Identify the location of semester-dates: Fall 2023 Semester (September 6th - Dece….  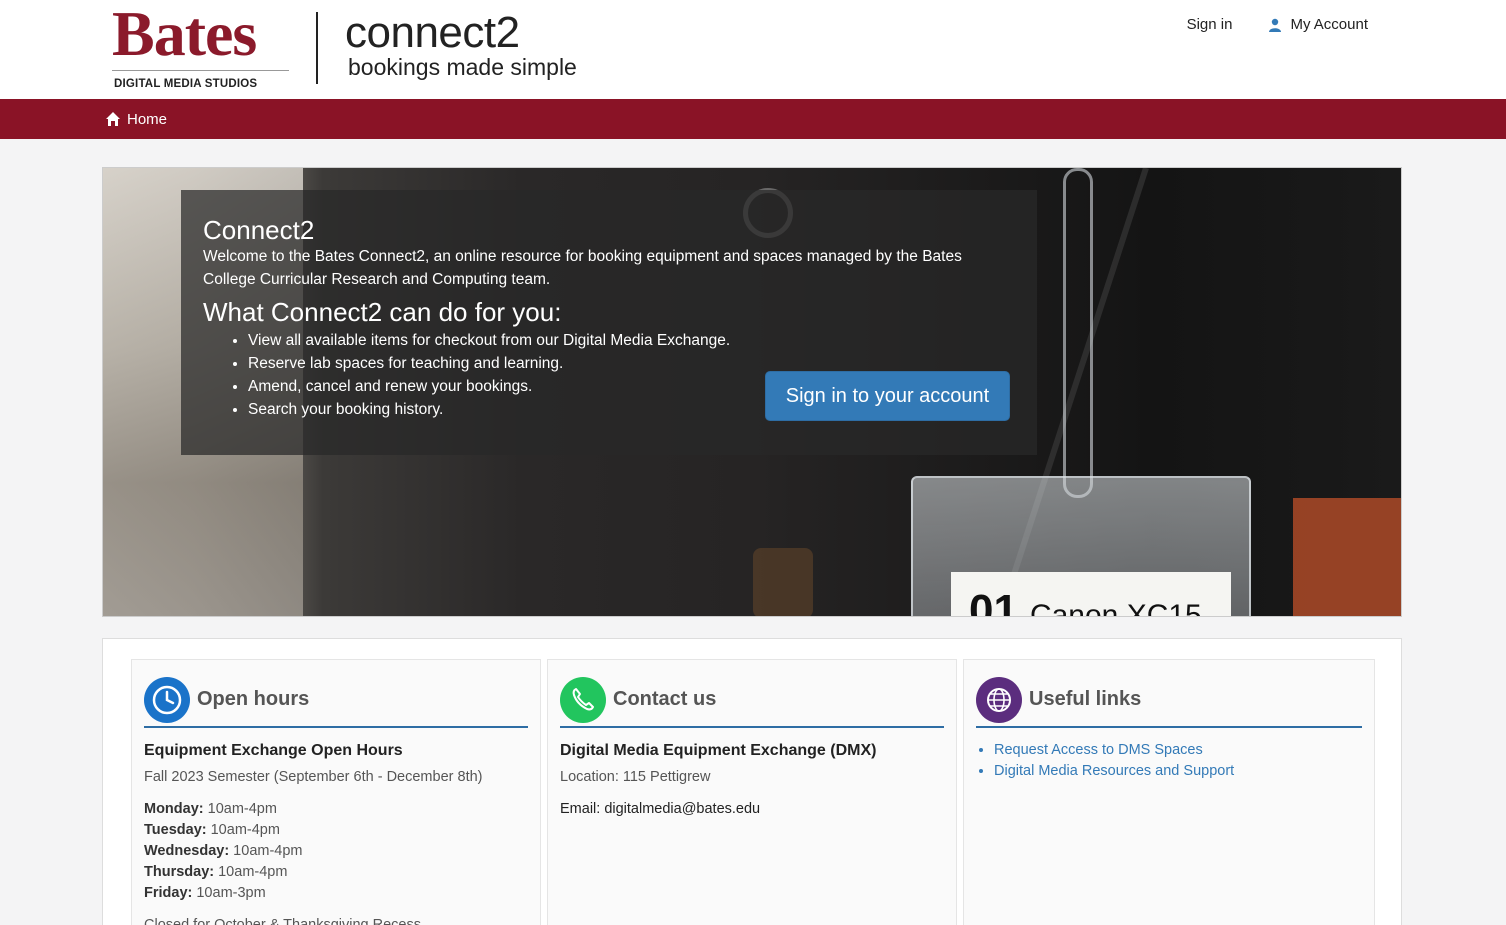
(313, 777).